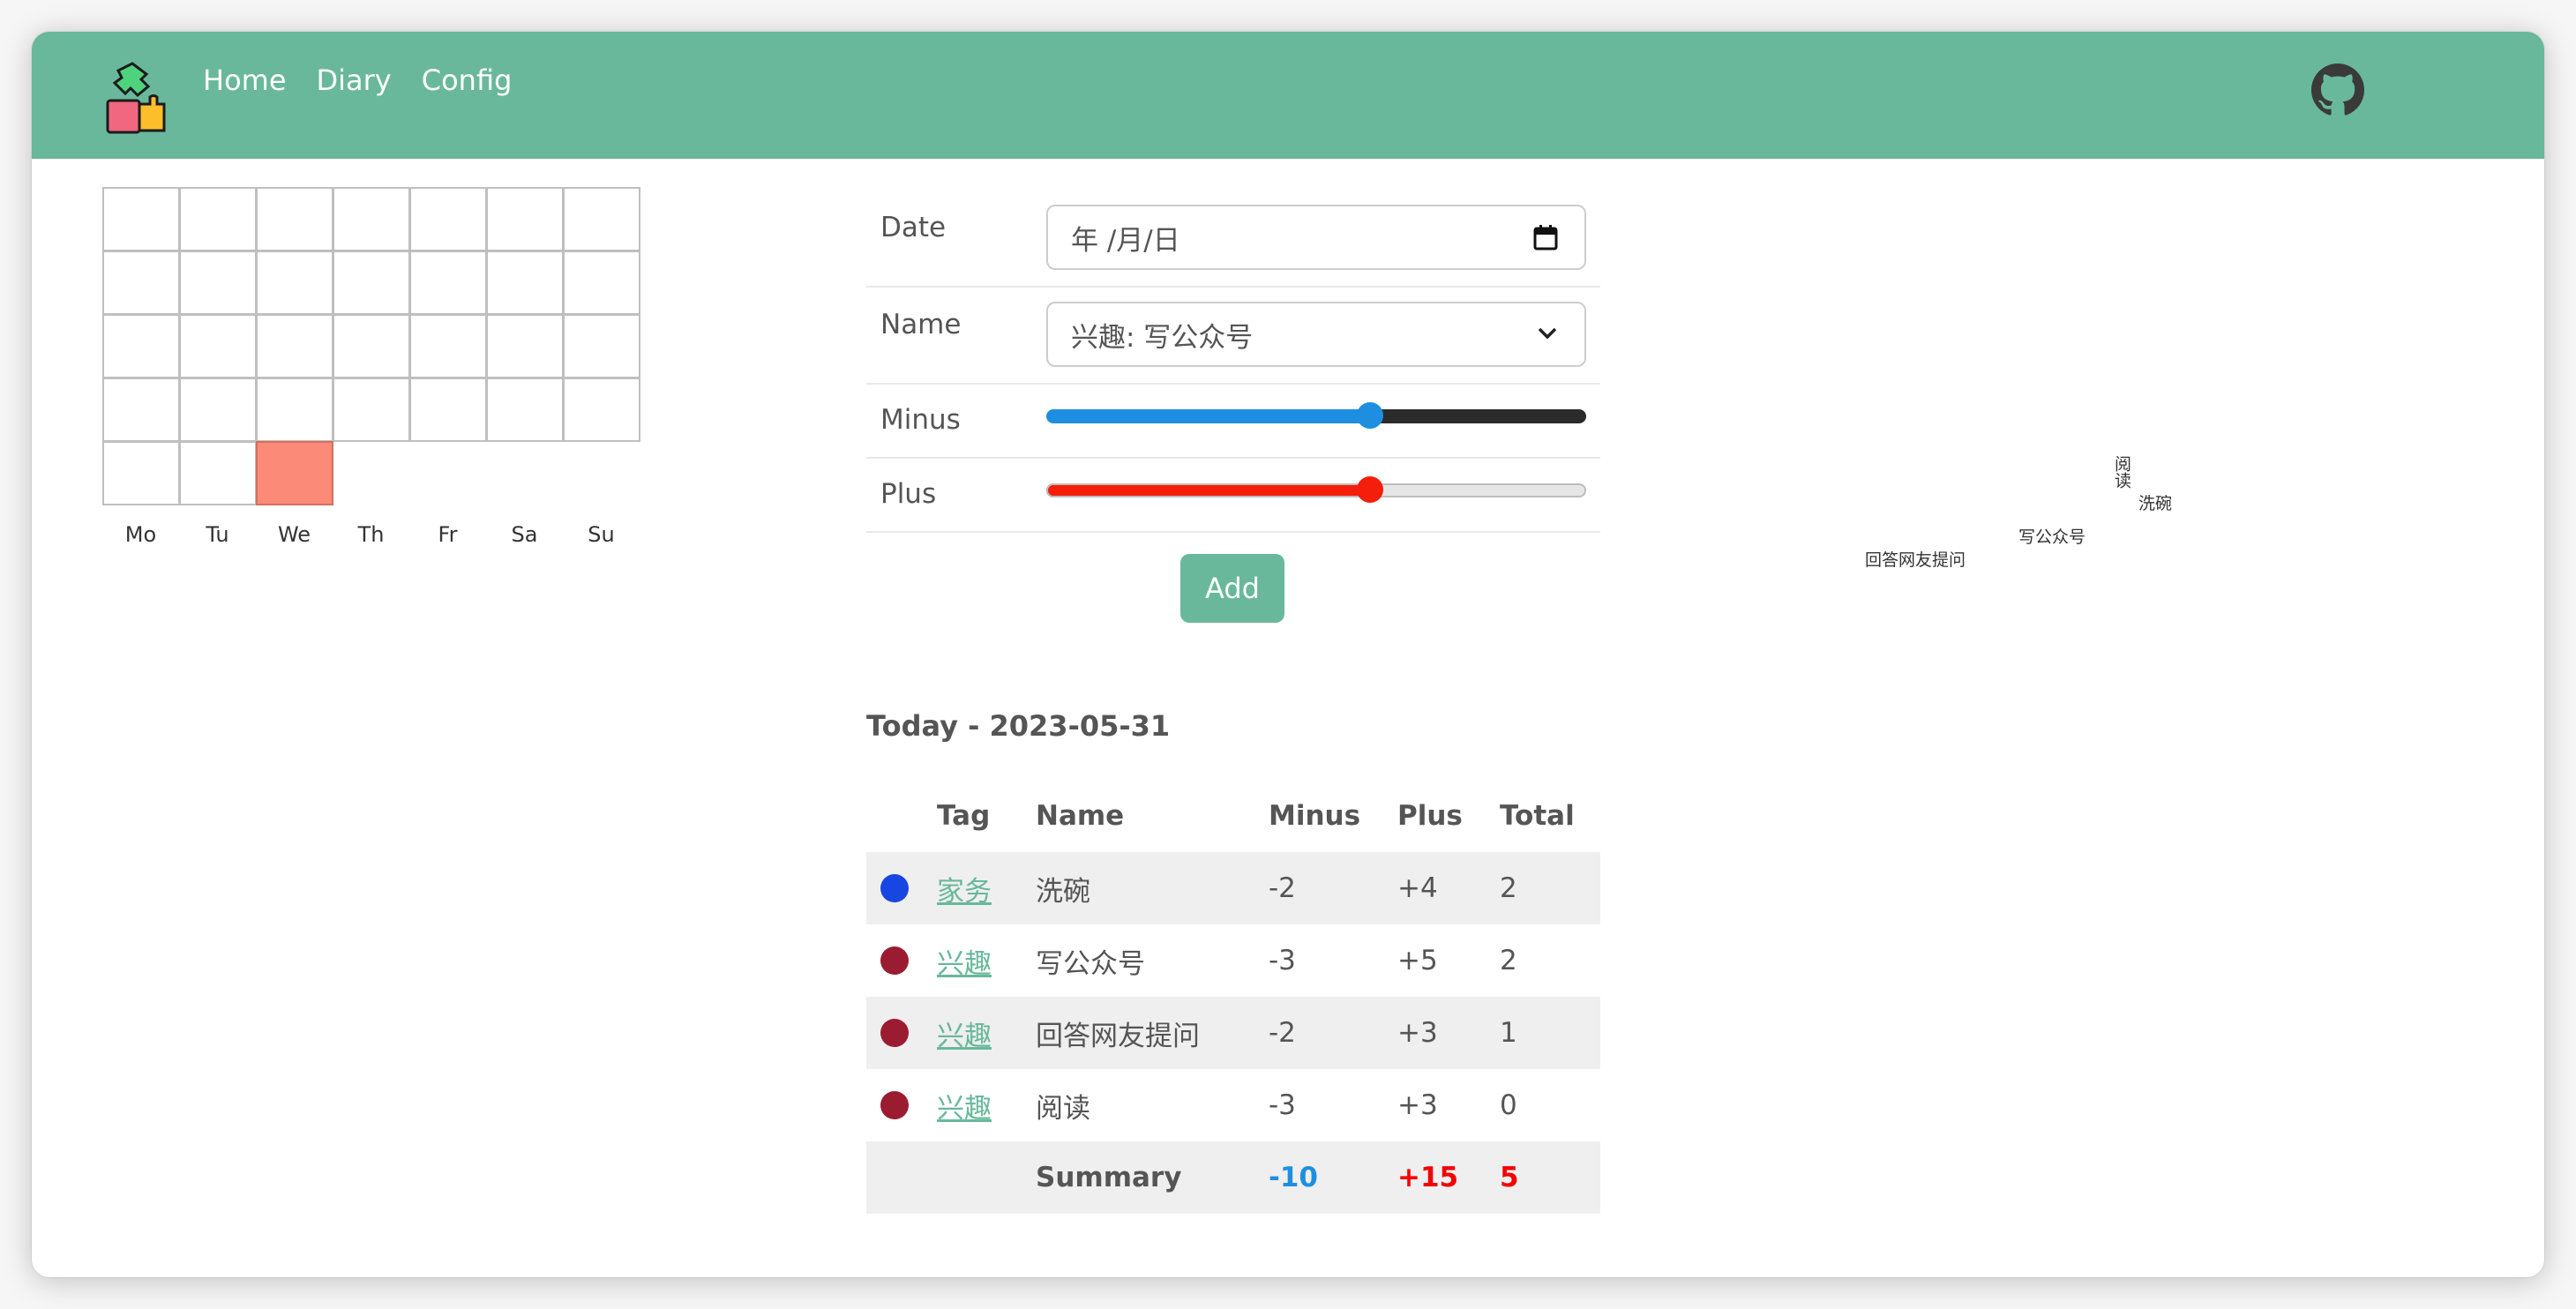 This screenshot has height=1309, width=2576. I want to click on plus-row: Plus, so click(1233, 496).